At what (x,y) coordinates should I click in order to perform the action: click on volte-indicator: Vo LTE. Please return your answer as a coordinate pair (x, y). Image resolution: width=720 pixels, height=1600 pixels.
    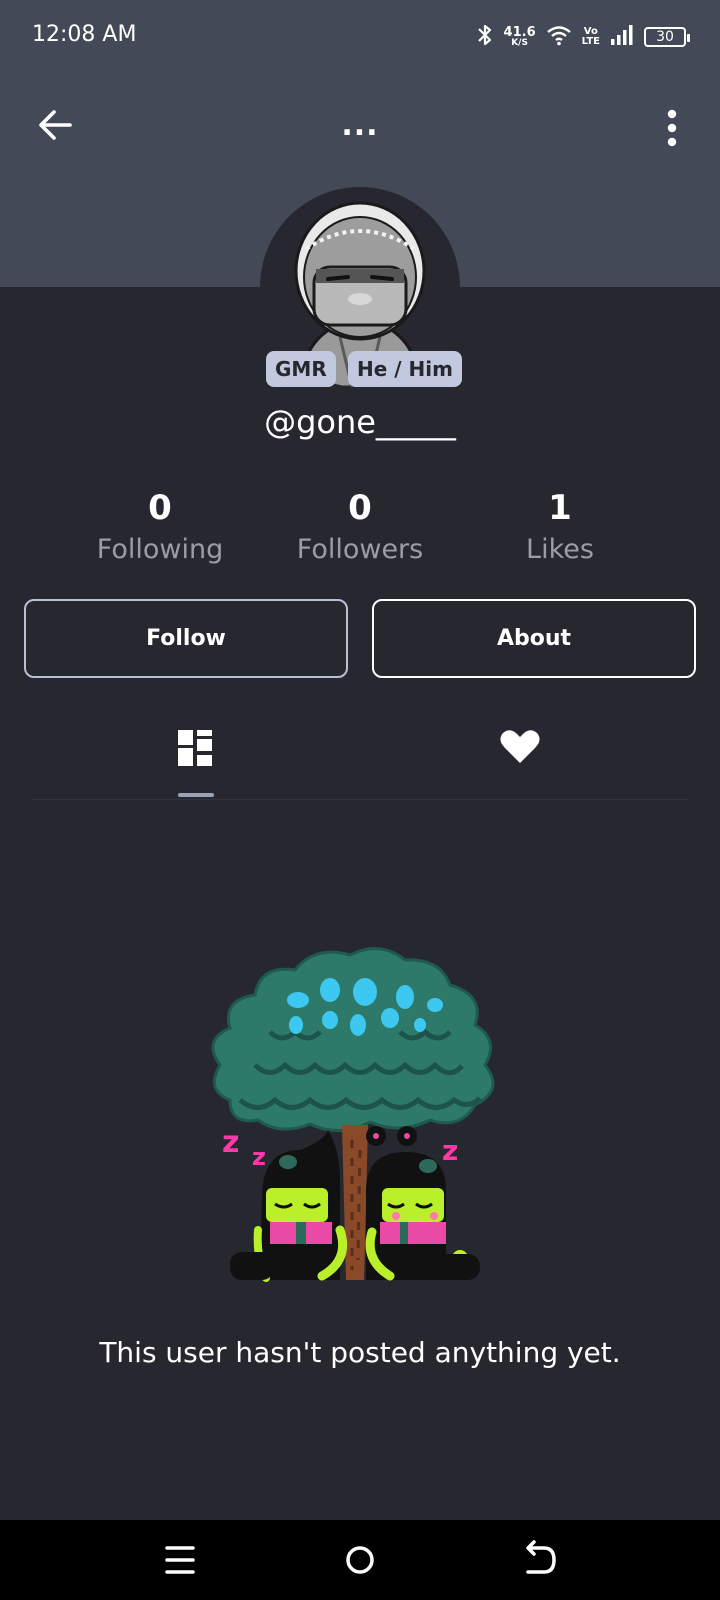
    Looking at the image, I should click on (591, 37).